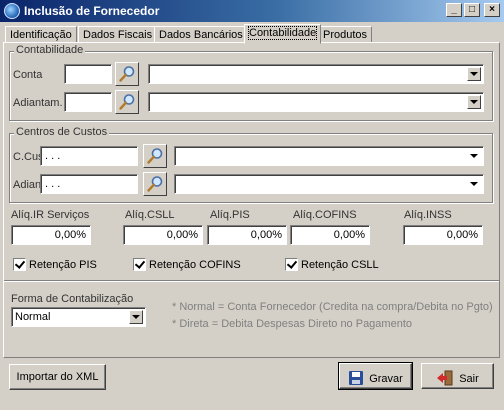 Image resolution: width=504 pixels, height=410 pixels. What do you see at coordinates (492, 10) in the screenshot?
I see `close-button: ×` at bounding box center [492, 10].